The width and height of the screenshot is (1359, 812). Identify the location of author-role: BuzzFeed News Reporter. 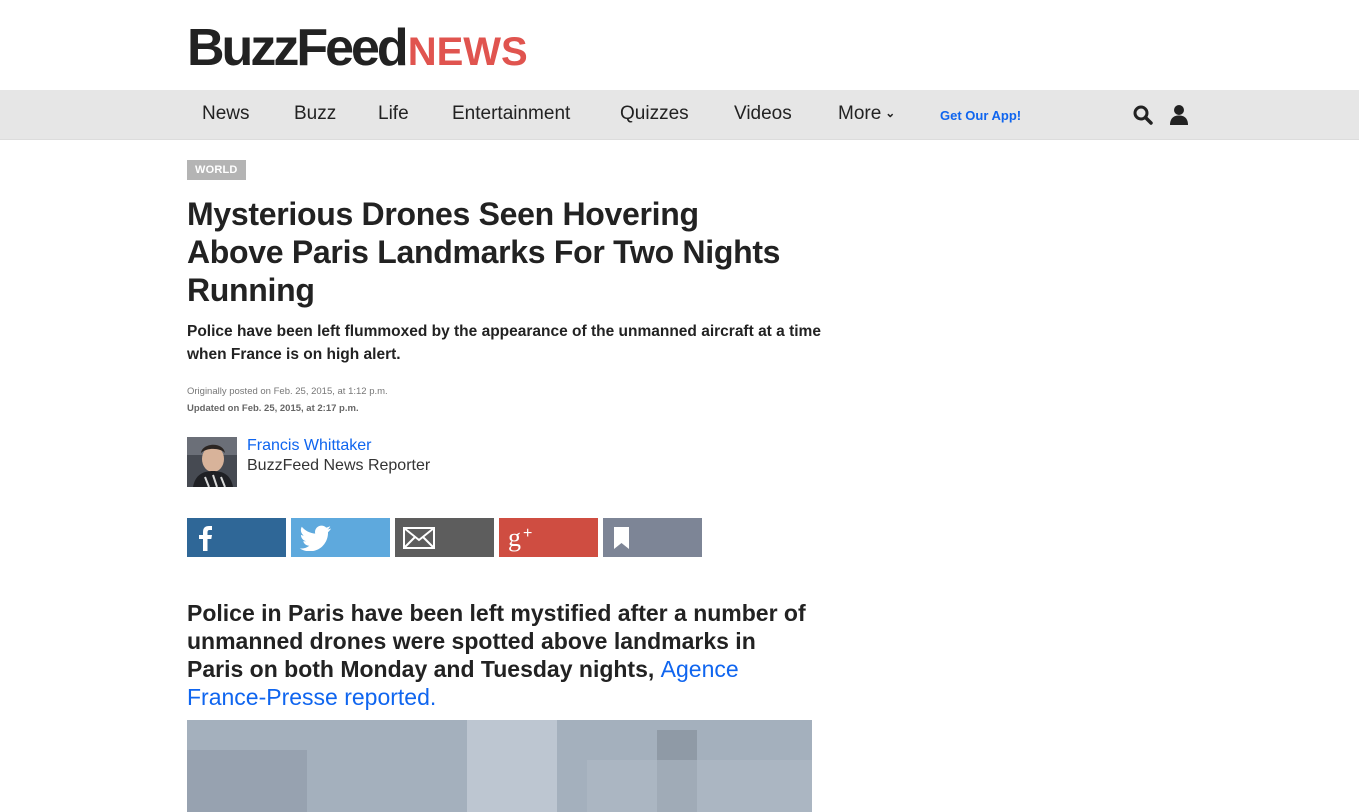
(339, 465).